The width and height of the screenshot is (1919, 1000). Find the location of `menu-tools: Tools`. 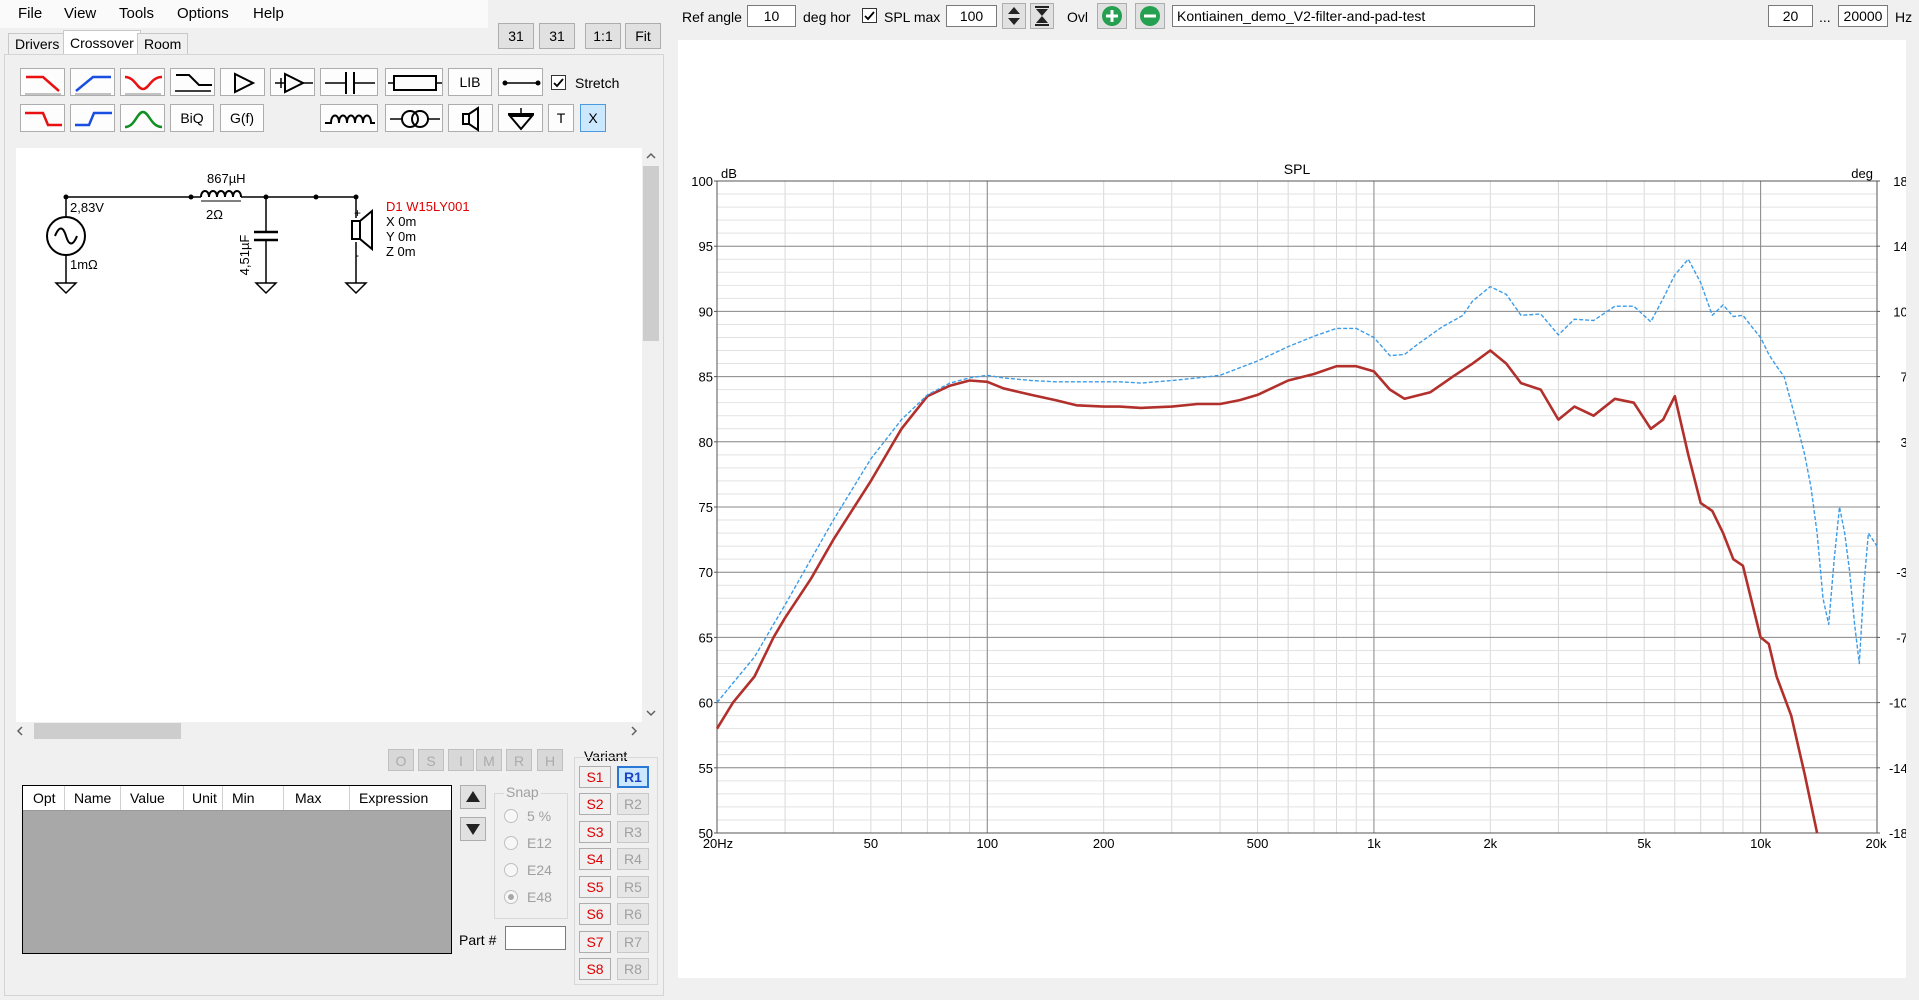

menu-tools: Tools is located at coordinates (136, 13).